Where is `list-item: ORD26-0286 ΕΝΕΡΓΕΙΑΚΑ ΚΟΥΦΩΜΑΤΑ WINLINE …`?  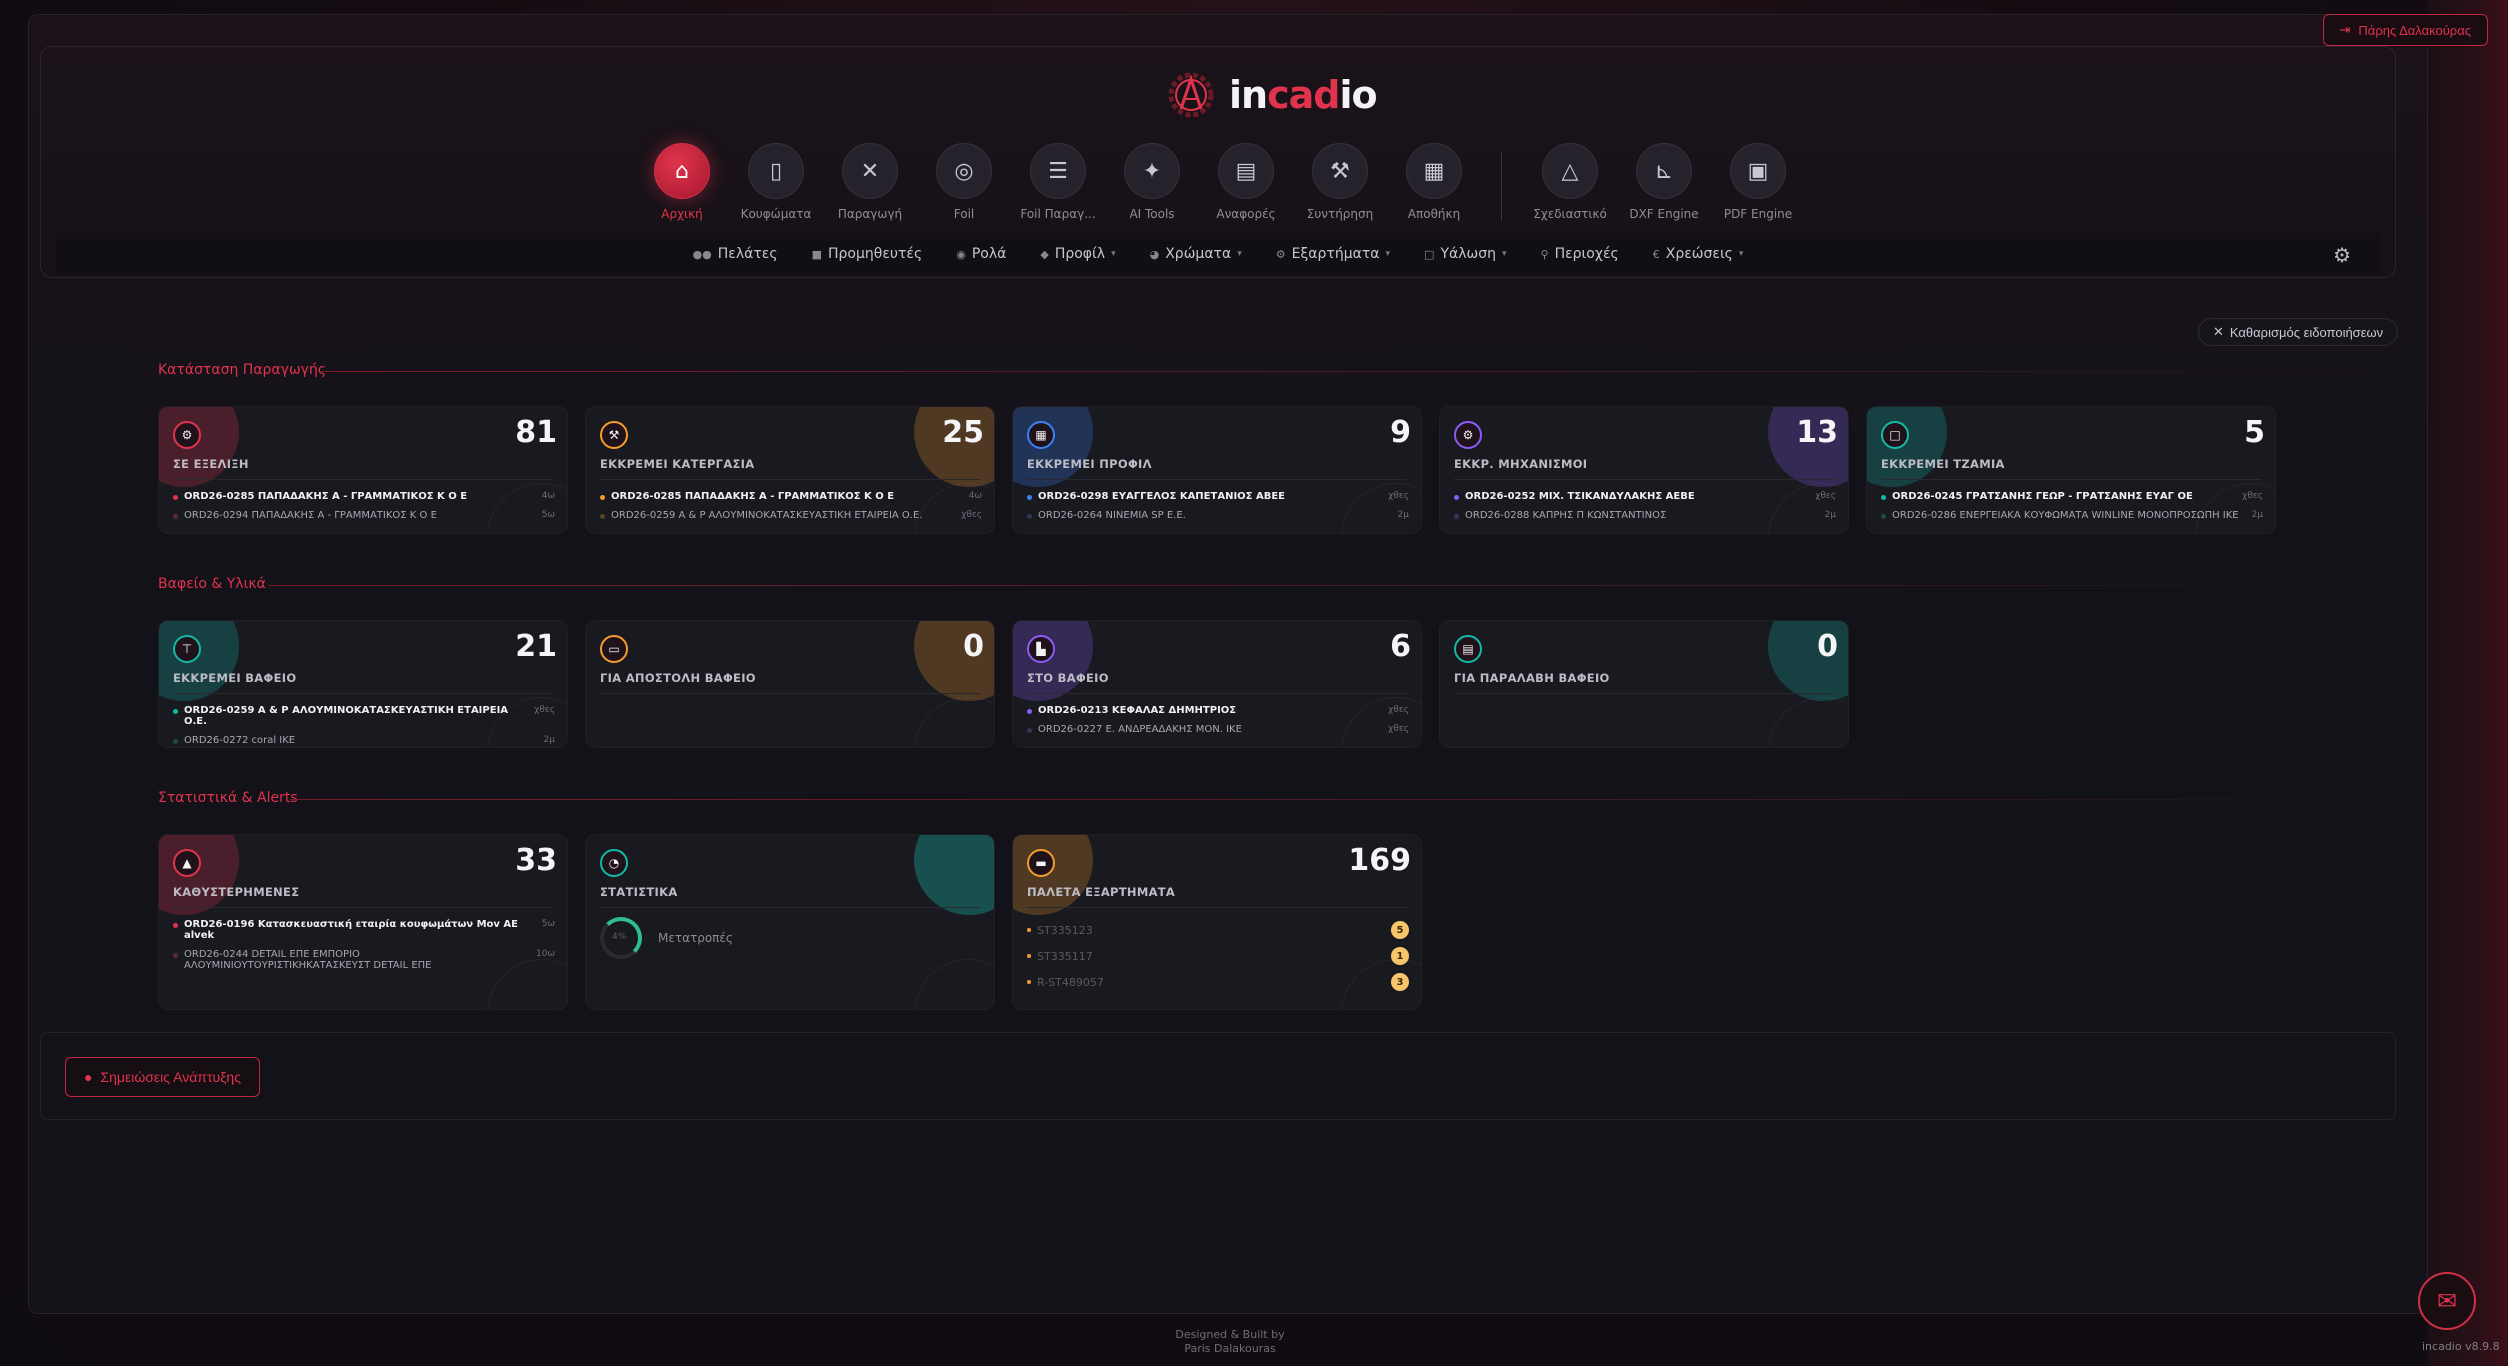
list-item: ORD26-0286 ΕΝΕΡΓΕΙΑΚΑ ΚΟΥΦΩΜΑΤΑ WINLINE … is located at coordinates (2072, 515).